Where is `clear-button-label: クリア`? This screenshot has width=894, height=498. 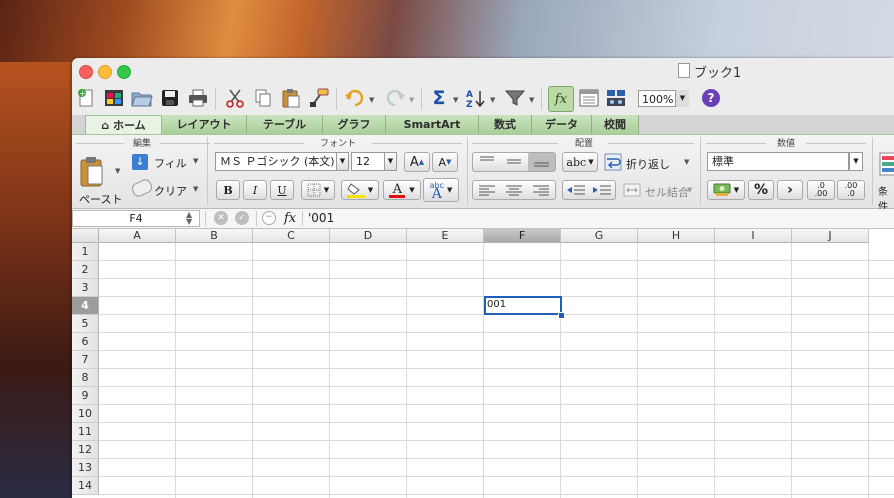
clear-button-label: クリア is located at coordinates (170, 191).